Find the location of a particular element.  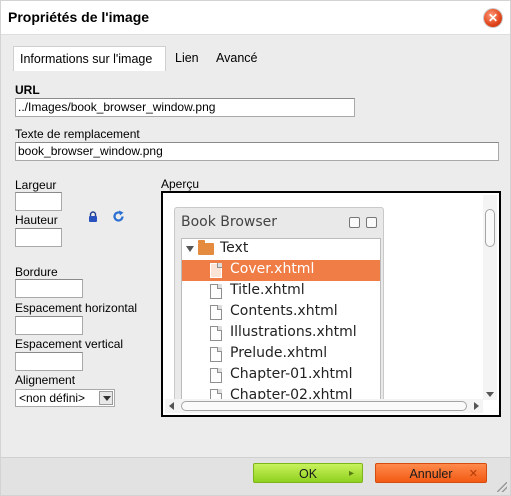

close-icon is located at coordinates (371, 222).